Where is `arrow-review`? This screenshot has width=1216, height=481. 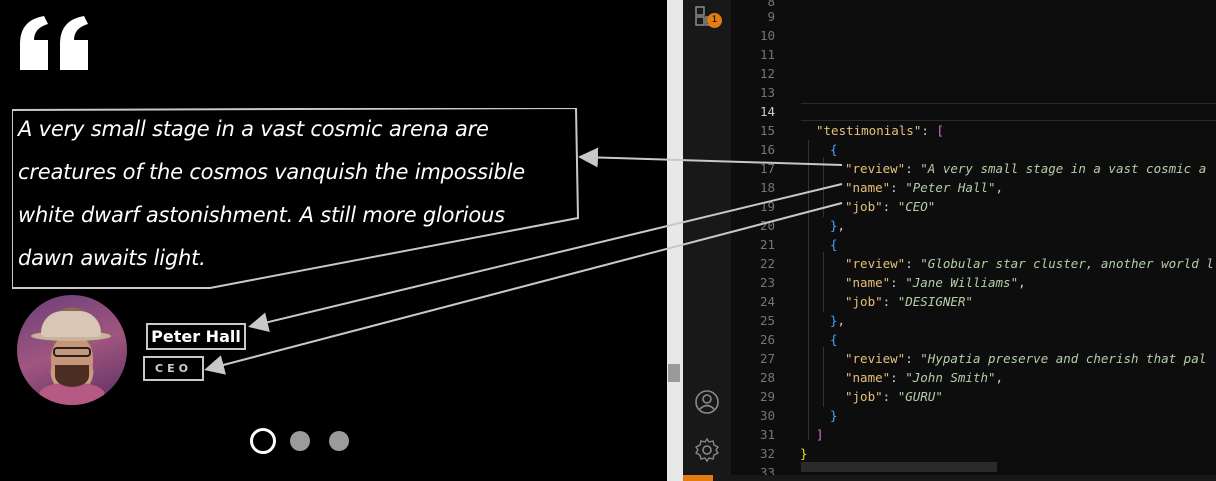
arrow-review is located at coordinates (710, 157).